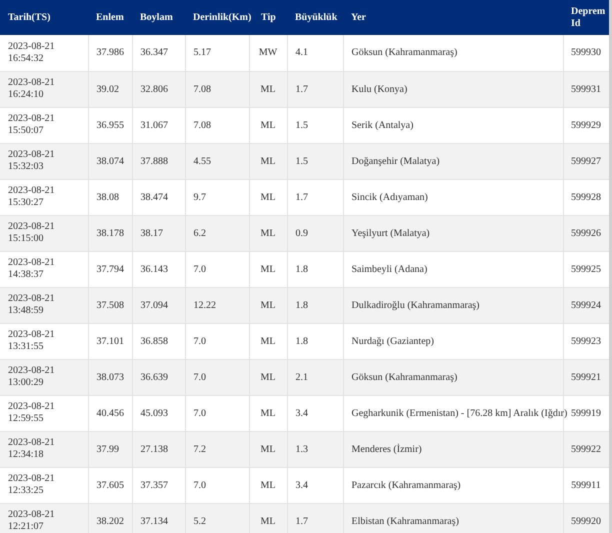 Image resolution: width=612 pixels, height=533 pixels. I want to click on table-cell: 38.202, so click(110, 521).